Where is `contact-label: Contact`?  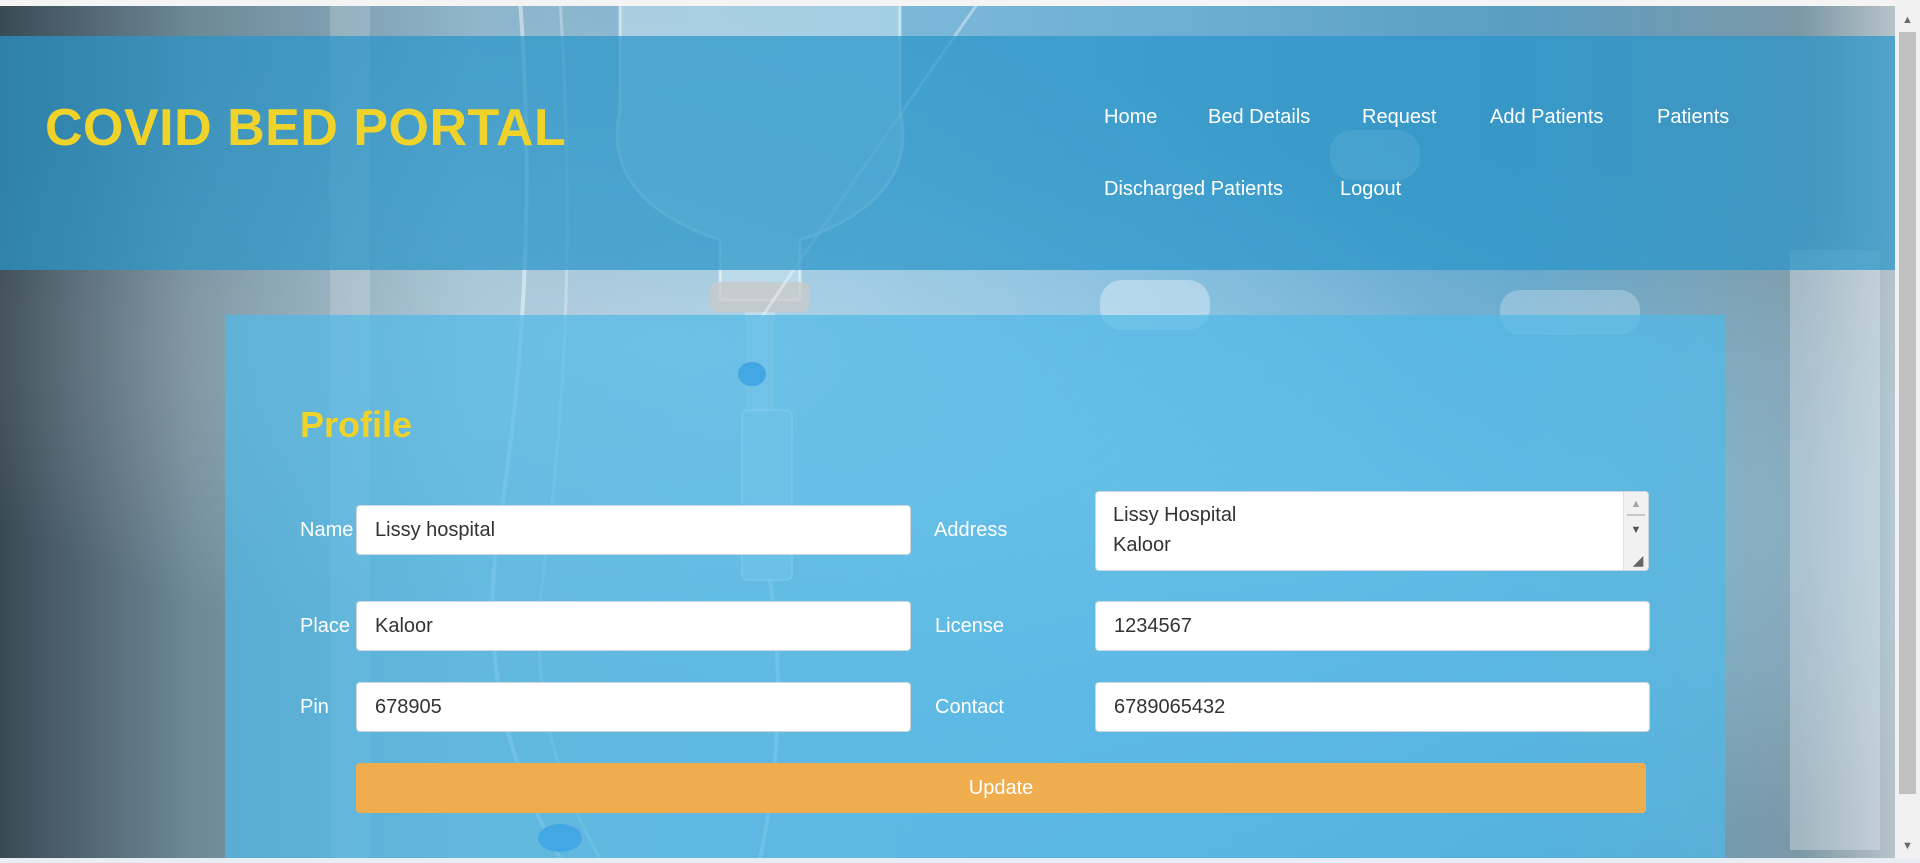
contact-label: Contact is located at coordinates (969, 707).